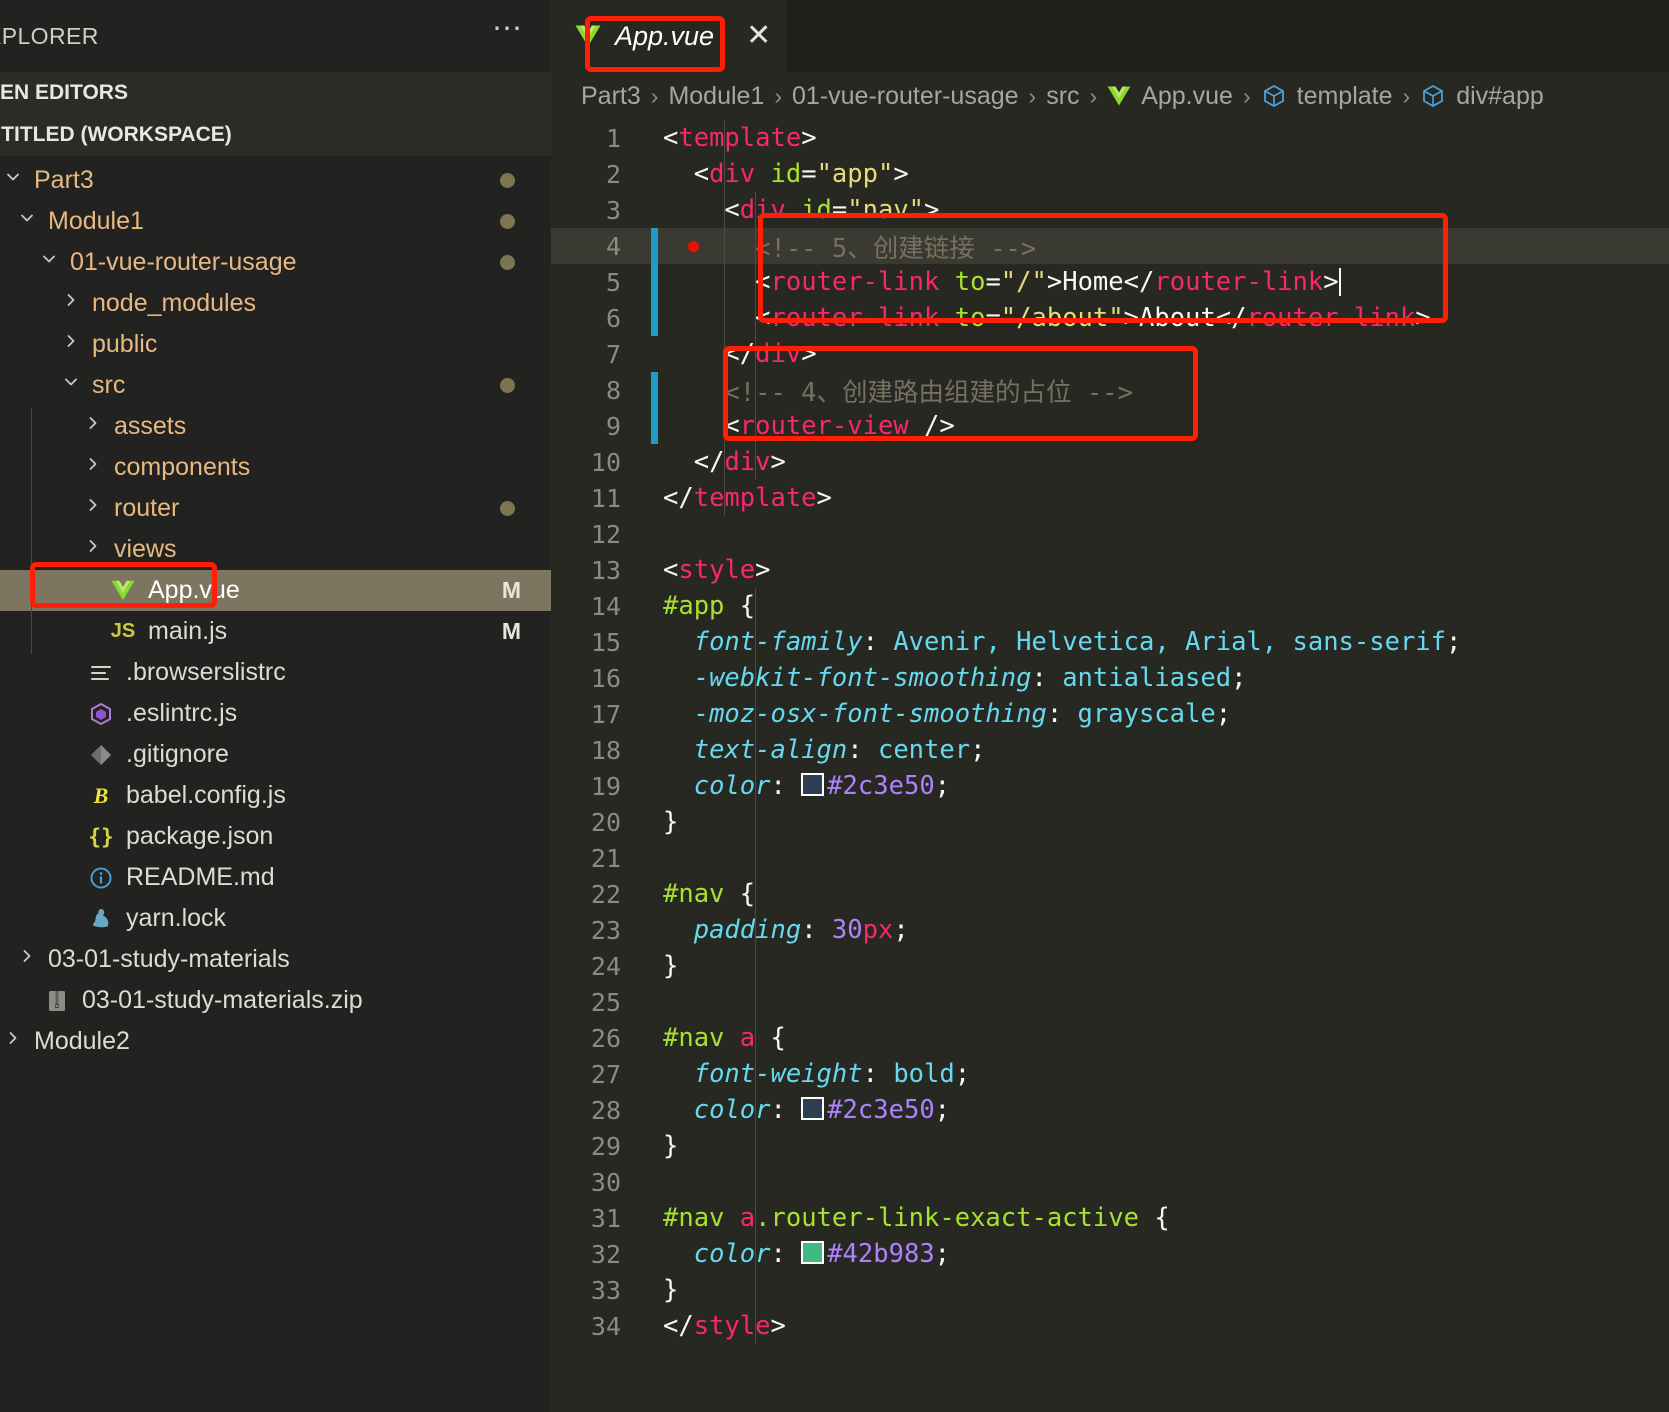  I want to click on code-line: 30, so click(1110, 1182).